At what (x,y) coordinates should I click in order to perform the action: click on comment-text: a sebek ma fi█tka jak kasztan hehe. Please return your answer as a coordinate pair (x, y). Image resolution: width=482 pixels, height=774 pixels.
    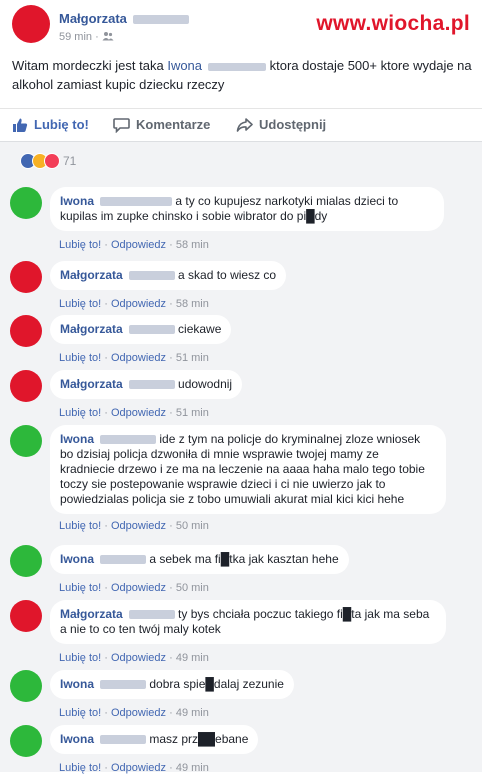
    Looking at the image, I should click on (244, 559).